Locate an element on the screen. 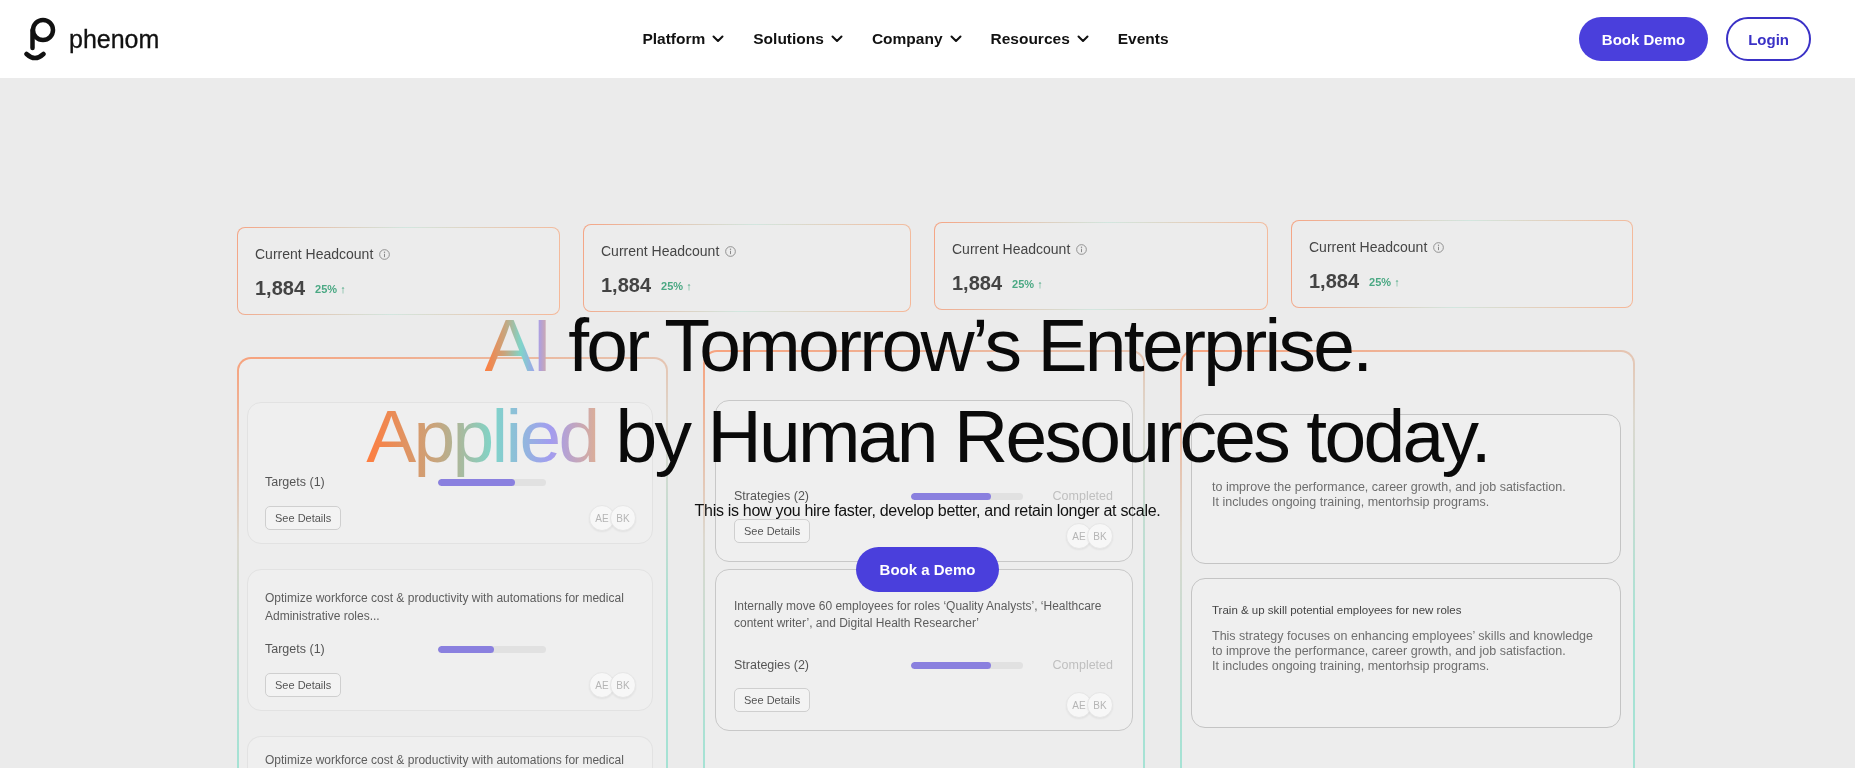 The width and height of the screenshot is (1855, 768). plan-description: This strategy focuses on enhancing employees’ skills and knowledge to improve the performance, career growth, and job satisfaction. It includes ongoing training, mentorhsip programs. is located at coordinates (1403, 651).